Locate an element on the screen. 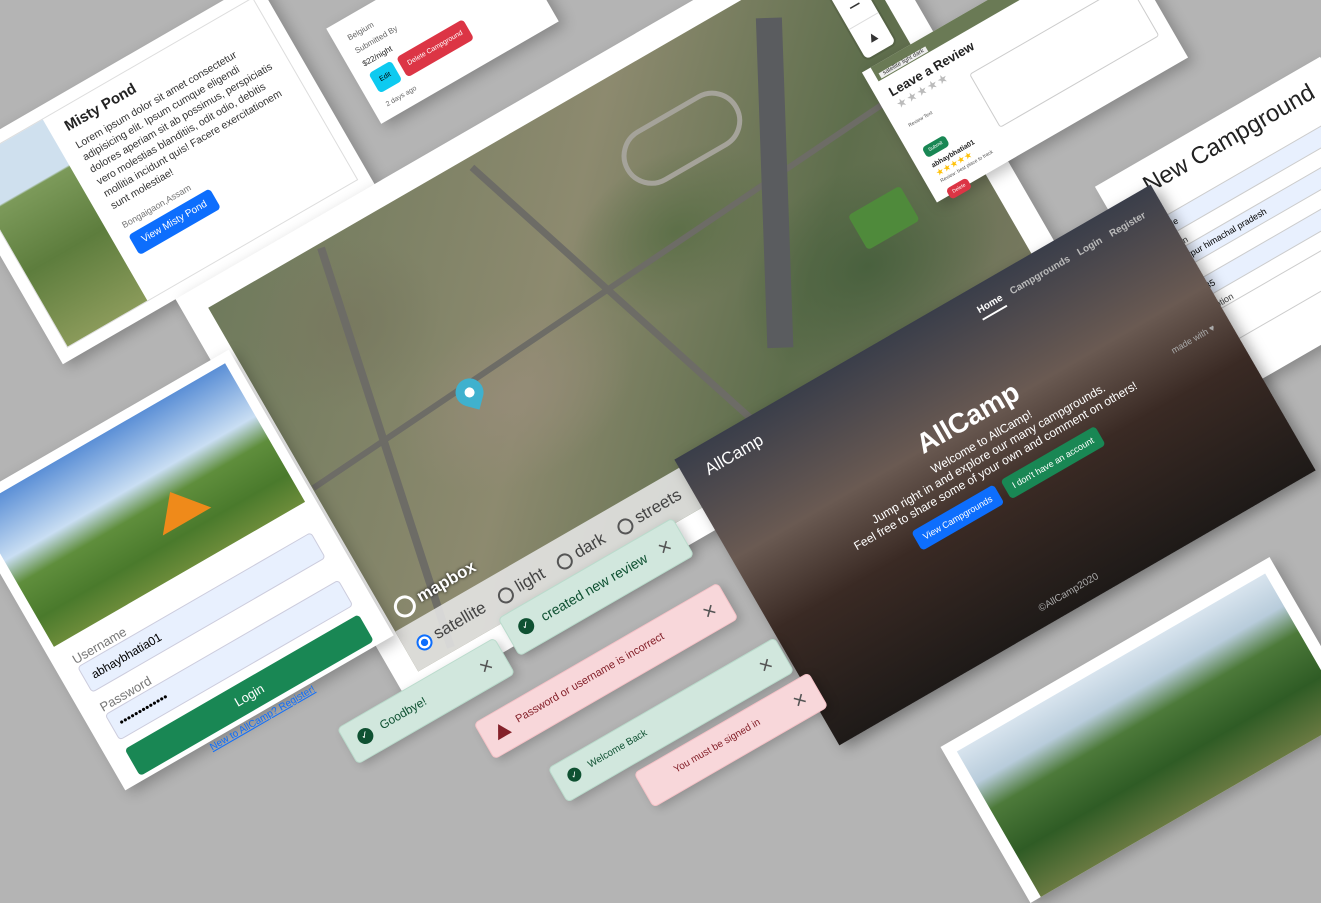  nav-register: Register is located at coordinates (1129, 227).